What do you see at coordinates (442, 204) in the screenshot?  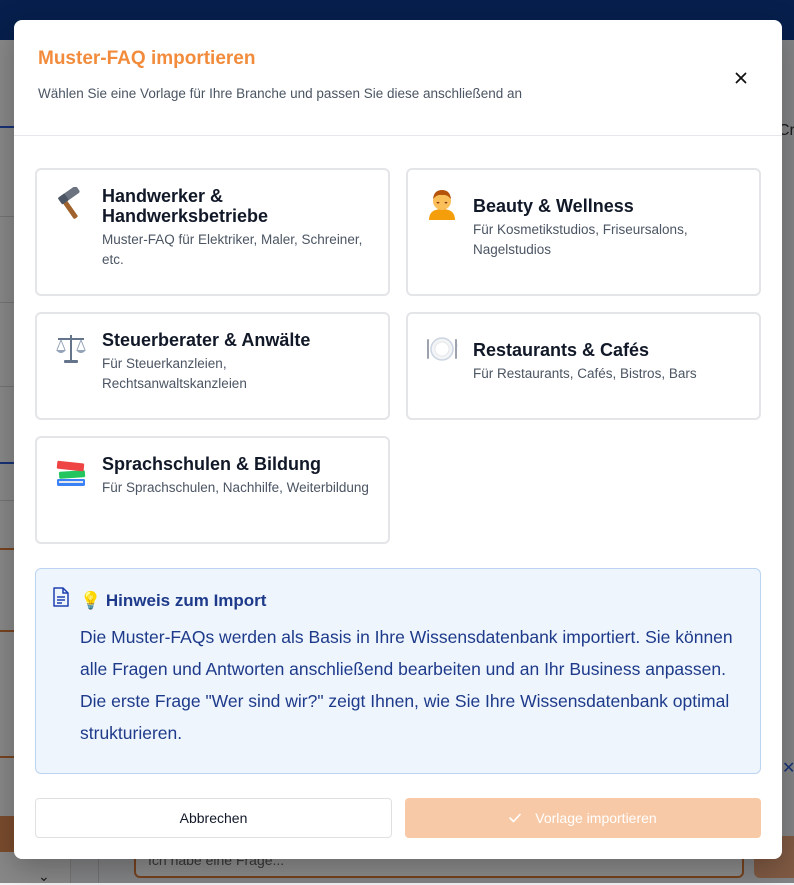 I see `massage-icon` at bounding box center [442, 204].